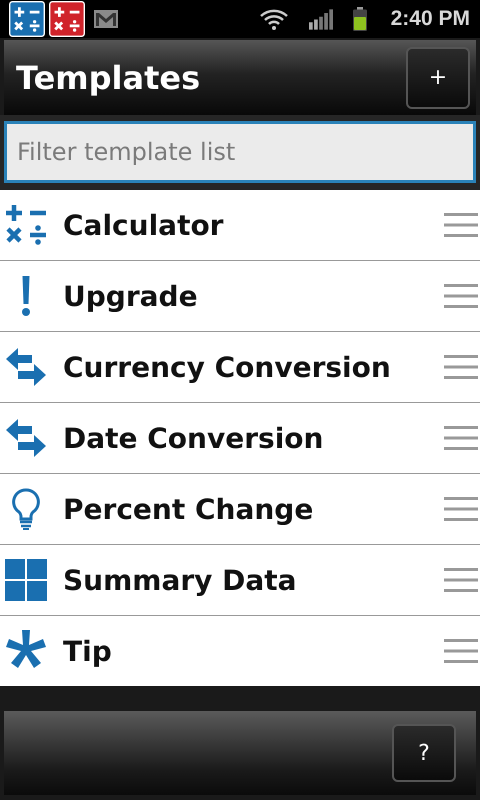 The width and height of the screenshot is (480, 800). Describe the element at coordinates (131, 296) in the screenshot. I see `template-name: Upgrade` at that location.